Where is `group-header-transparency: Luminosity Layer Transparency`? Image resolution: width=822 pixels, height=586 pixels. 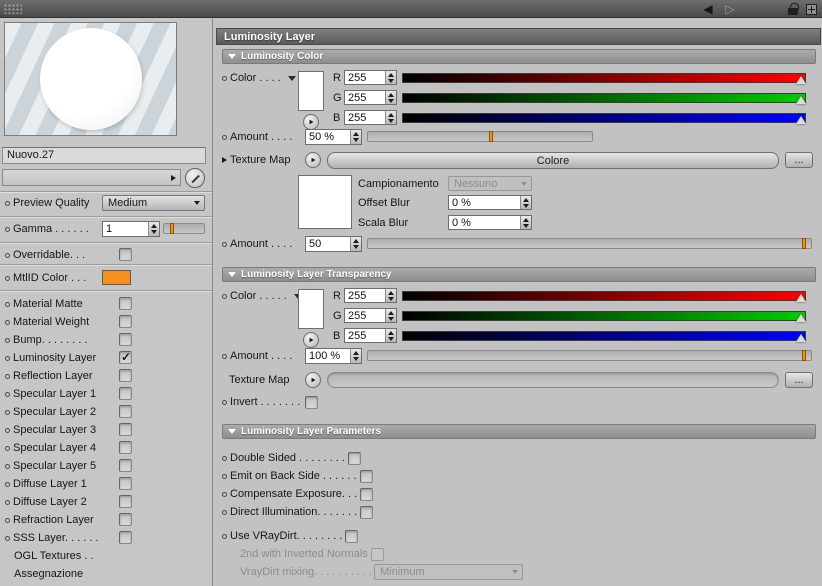 group-header-transparency: Luminosity Layer Transparency is located at coordinates (519, 274).